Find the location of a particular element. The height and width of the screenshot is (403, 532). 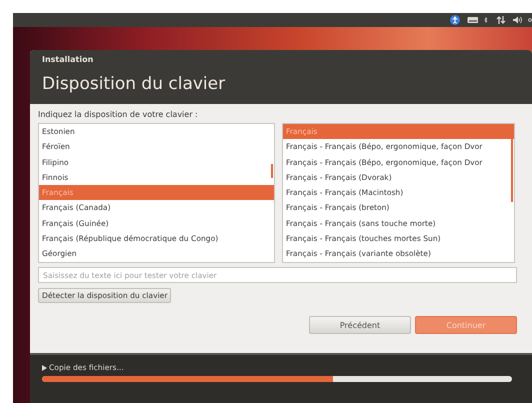

back-button: Précédent is located at coordinates (360, 325).